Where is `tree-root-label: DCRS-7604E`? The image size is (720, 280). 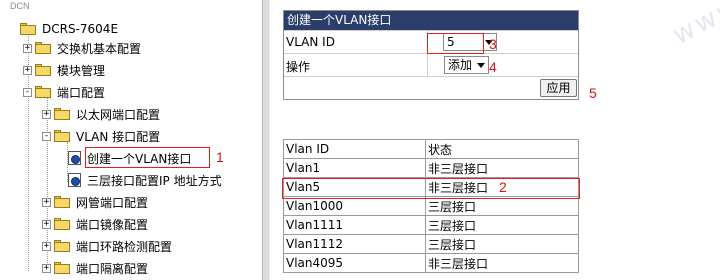
tree-root-label: DCRS-7604E is located at coordinates (80, 29).